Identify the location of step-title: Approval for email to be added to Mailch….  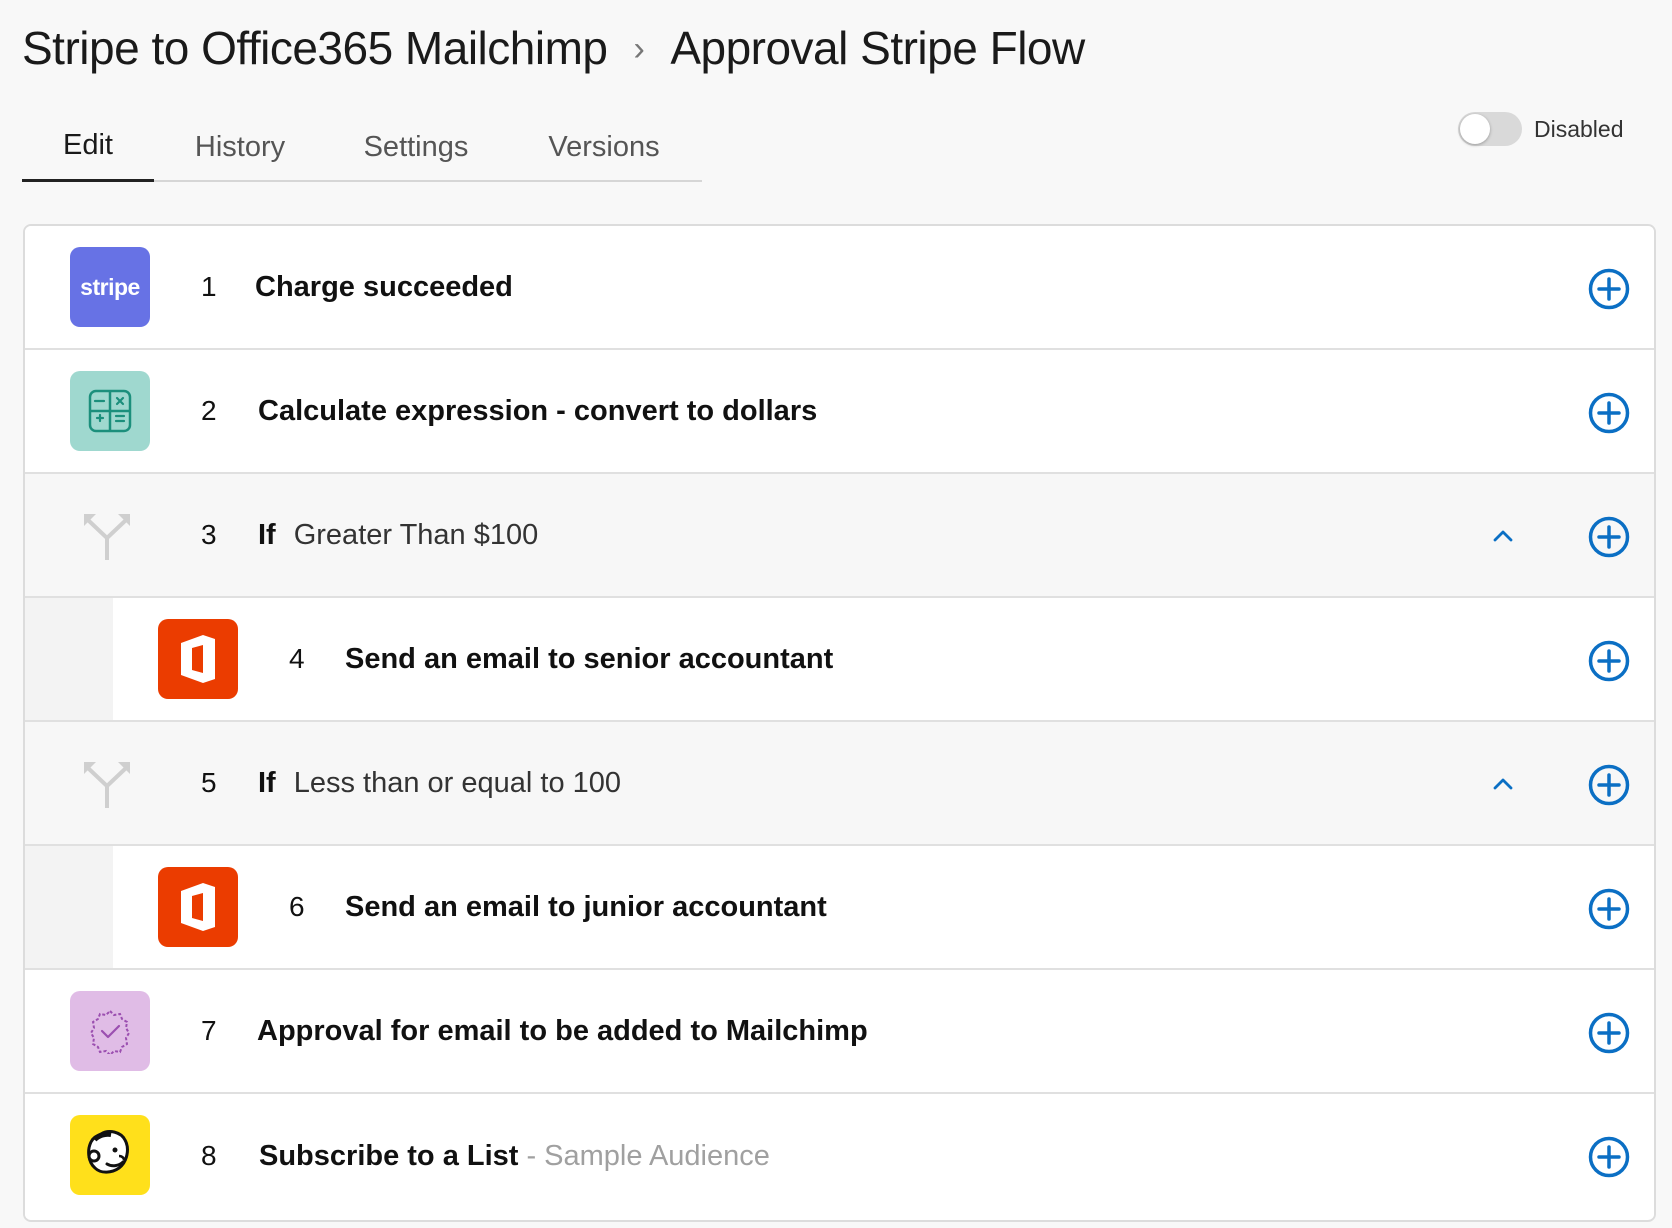
(562, 1030).